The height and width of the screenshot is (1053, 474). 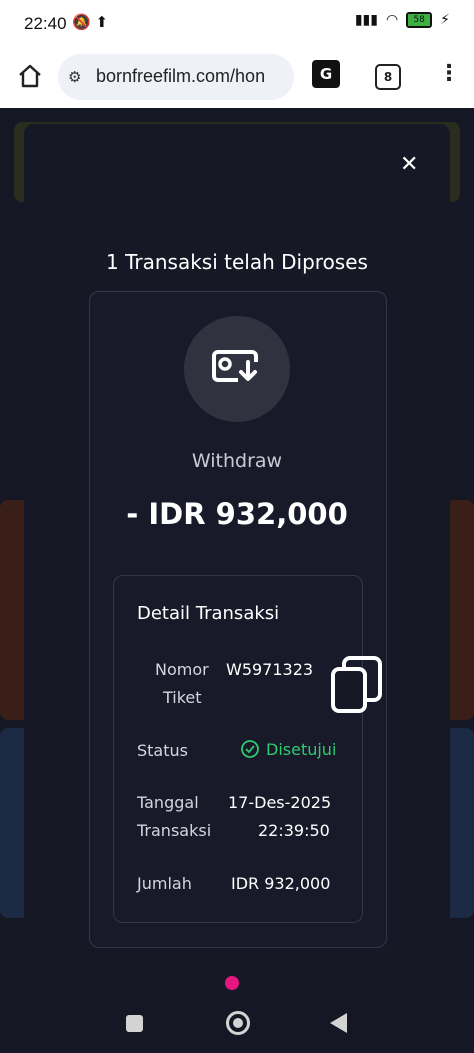 I want to click on home-icon, so click(x=30, y=76).